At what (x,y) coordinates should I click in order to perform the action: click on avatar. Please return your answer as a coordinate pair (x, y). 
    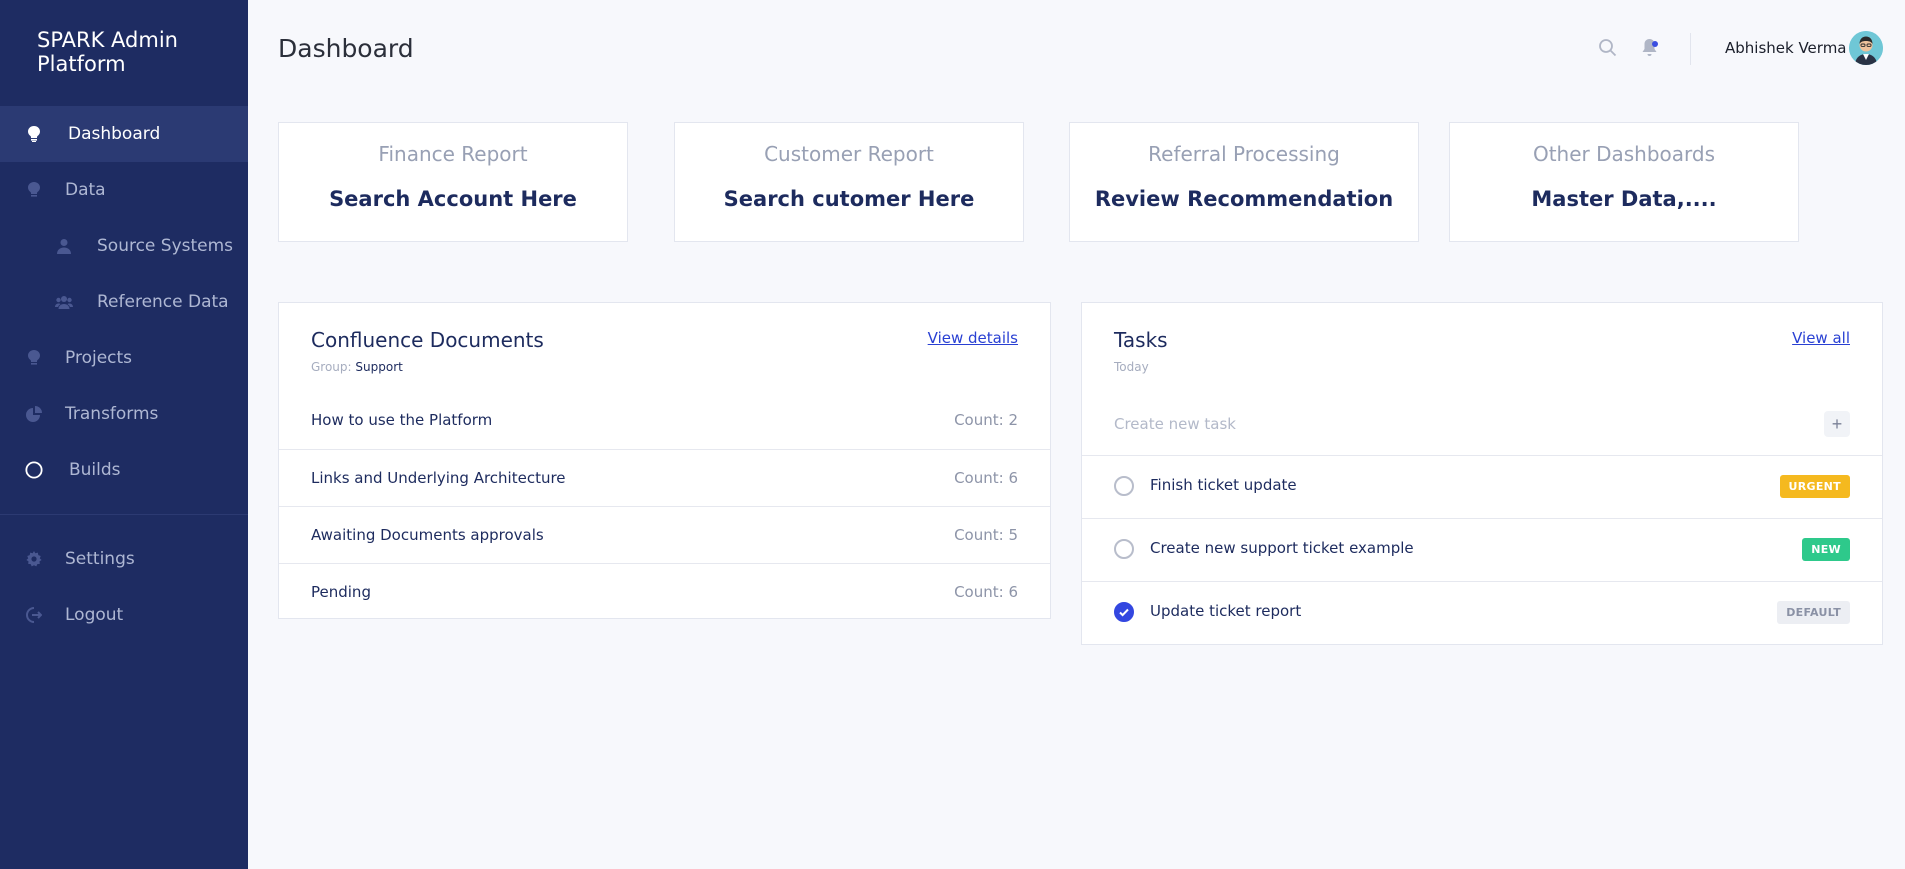
    Looking at the image, I should click on (1866, 48).